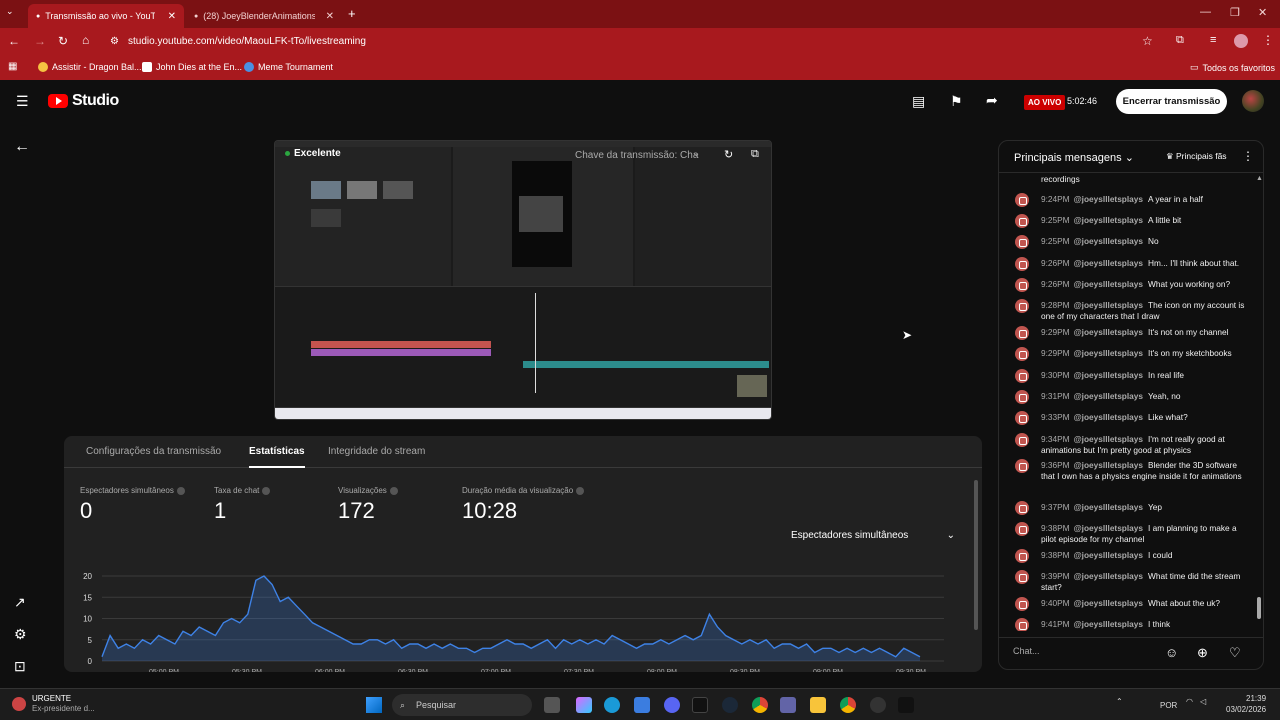 The height and width of the screenshot is (720, 1280). I want to click on studio-logo: Studio, so click(83, 101).